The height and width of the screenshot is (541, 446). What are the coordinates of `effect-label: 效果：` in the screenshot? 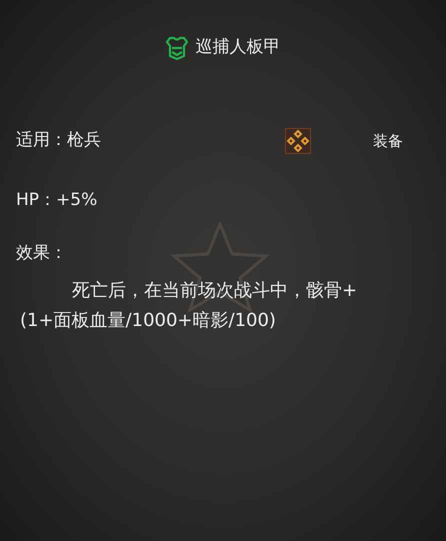 It's located at (41, 253).